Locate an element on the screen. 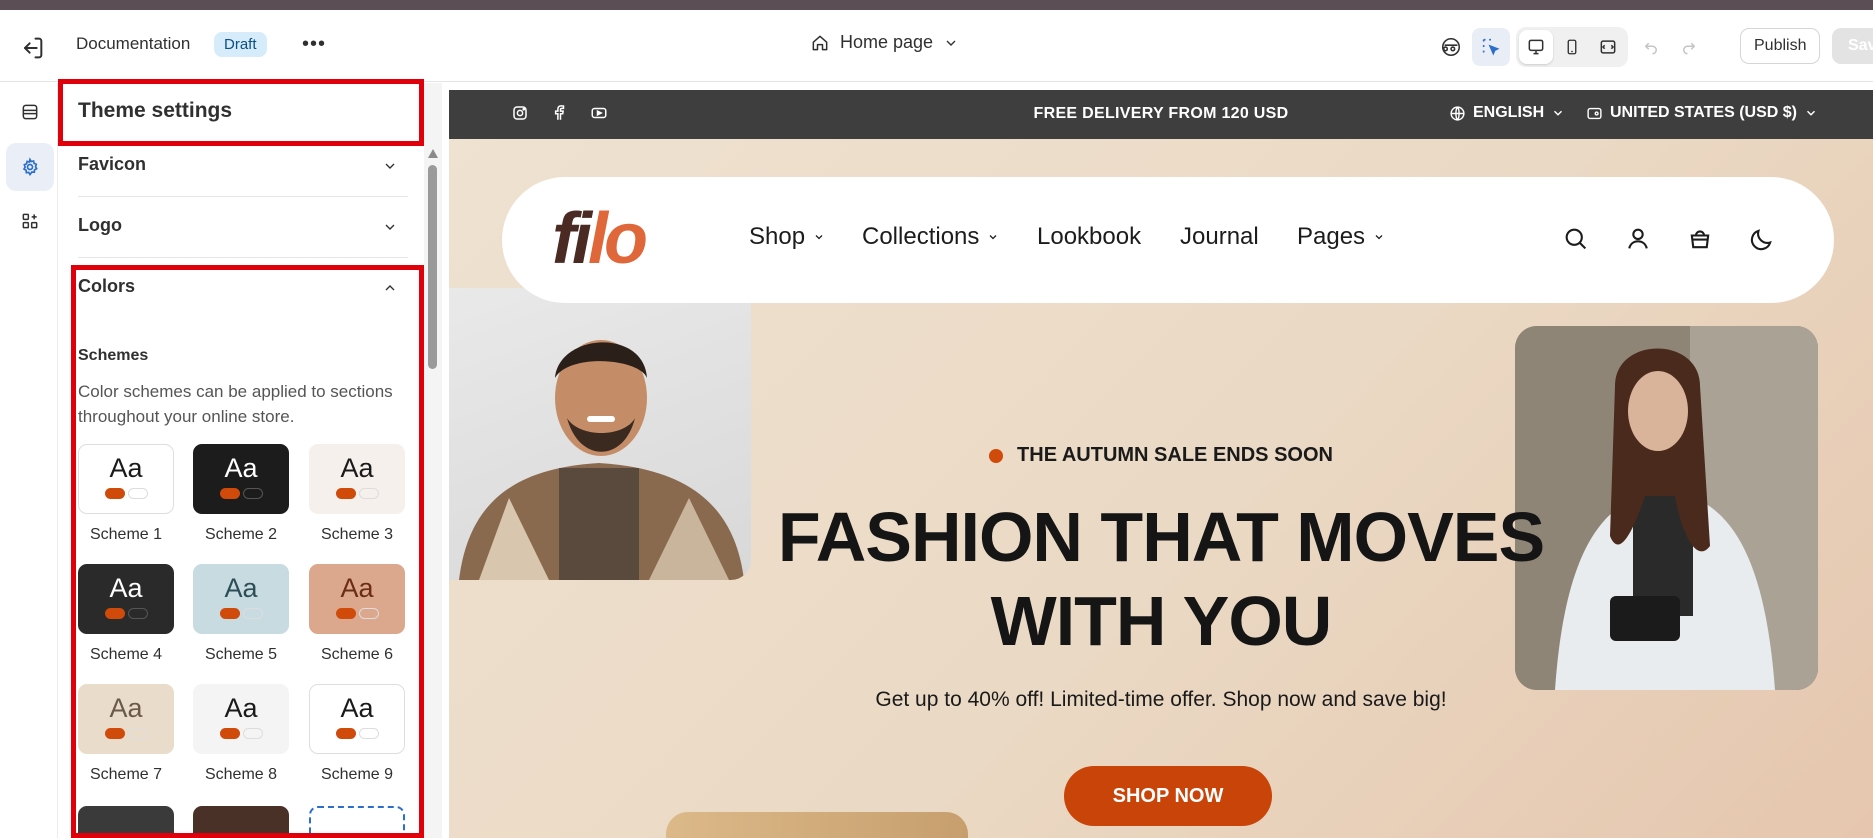 This screenshot has width=1873, height=838. fullwidth-view-button is located at coordinates (1608, 47).